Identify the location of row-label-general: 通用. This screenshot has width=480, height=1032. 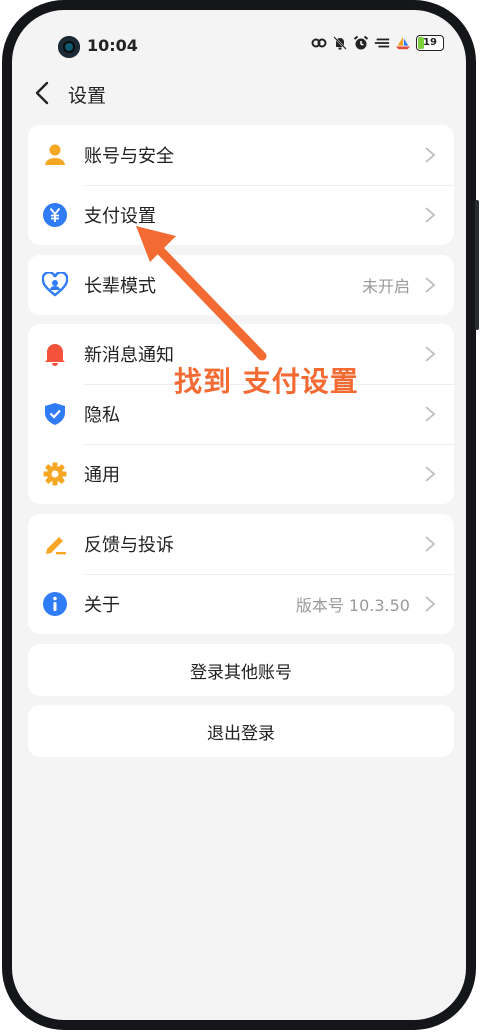
(102, 475).